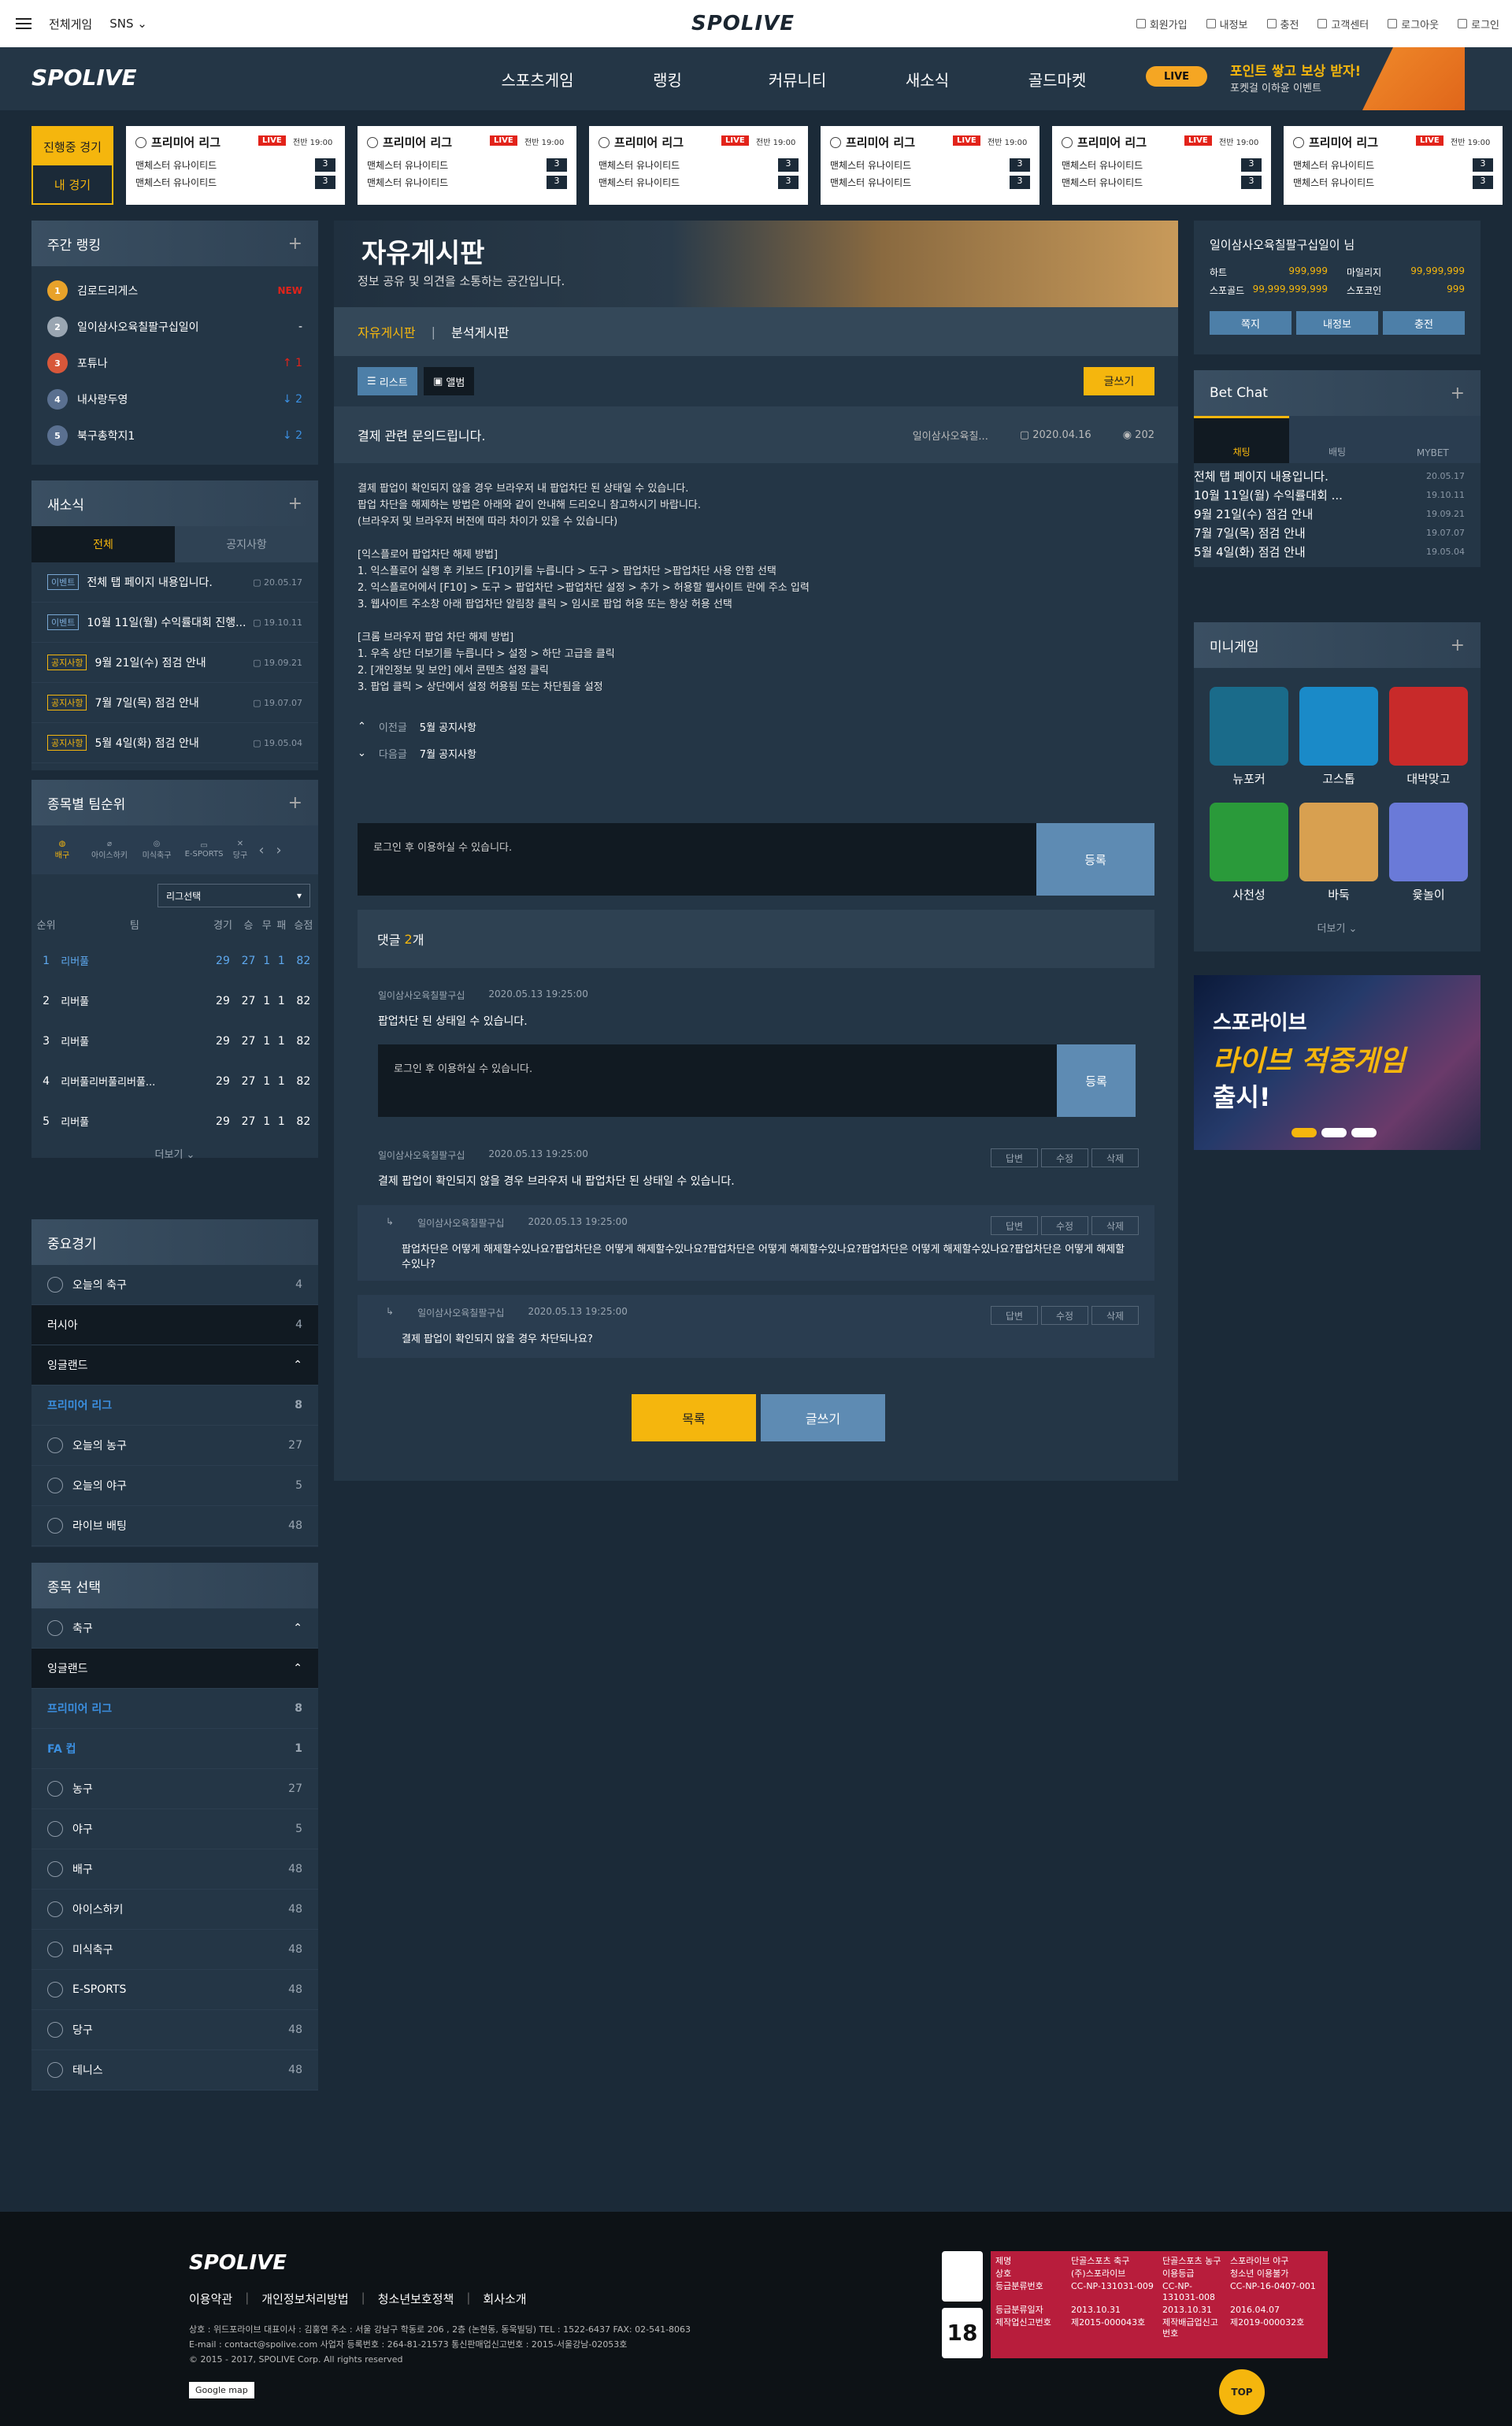 Image resolution: width=1512 pixels, height=2426 pixels. Describe the element at coordinates (175, 1001) in the screenshot. I see `table-row: 2 리버풀 29 27 1 1 82` at that location.